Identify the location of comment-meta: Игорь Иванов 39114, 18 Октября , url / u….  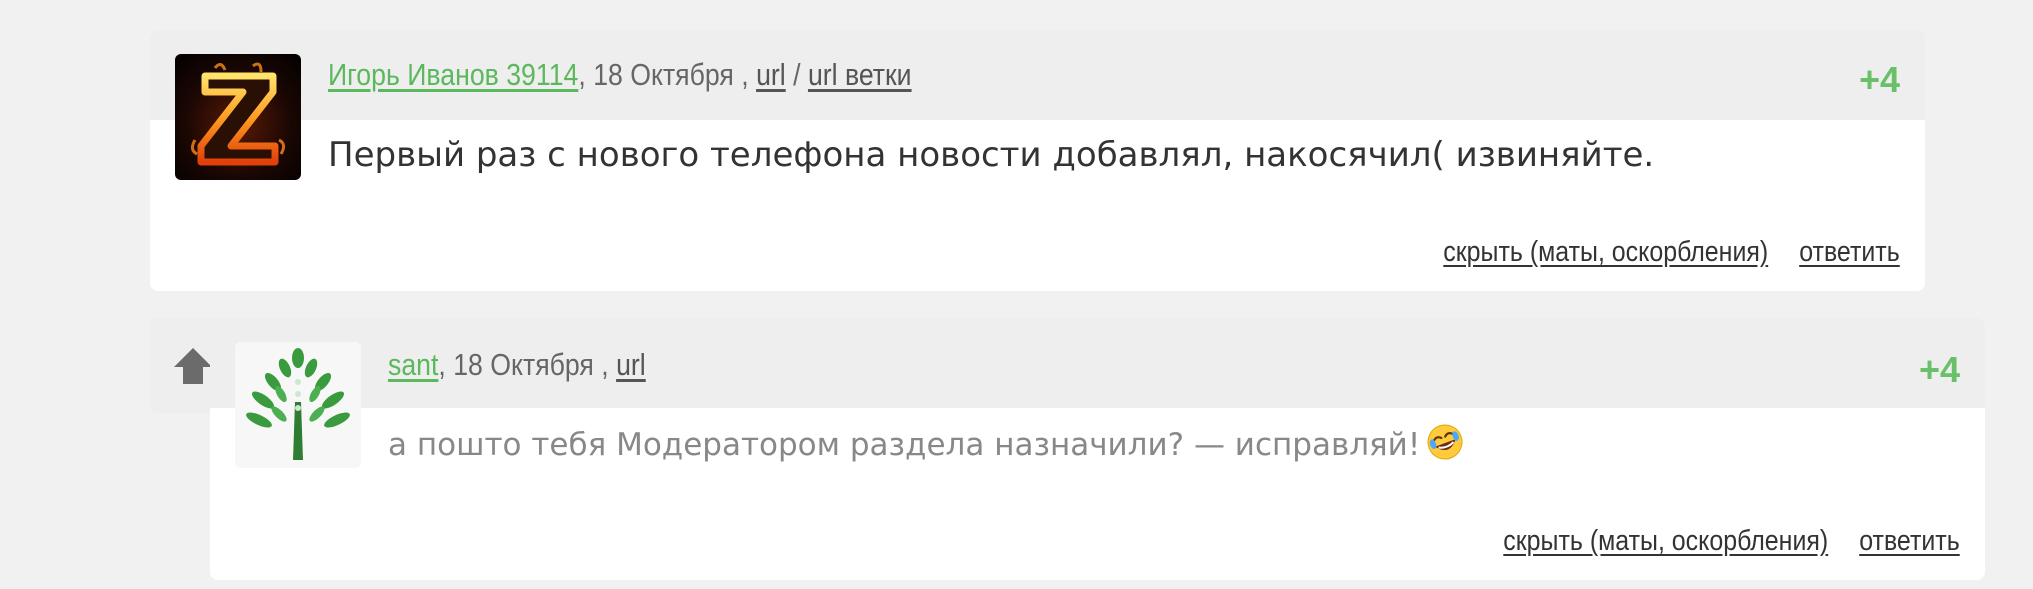
(620, 75).